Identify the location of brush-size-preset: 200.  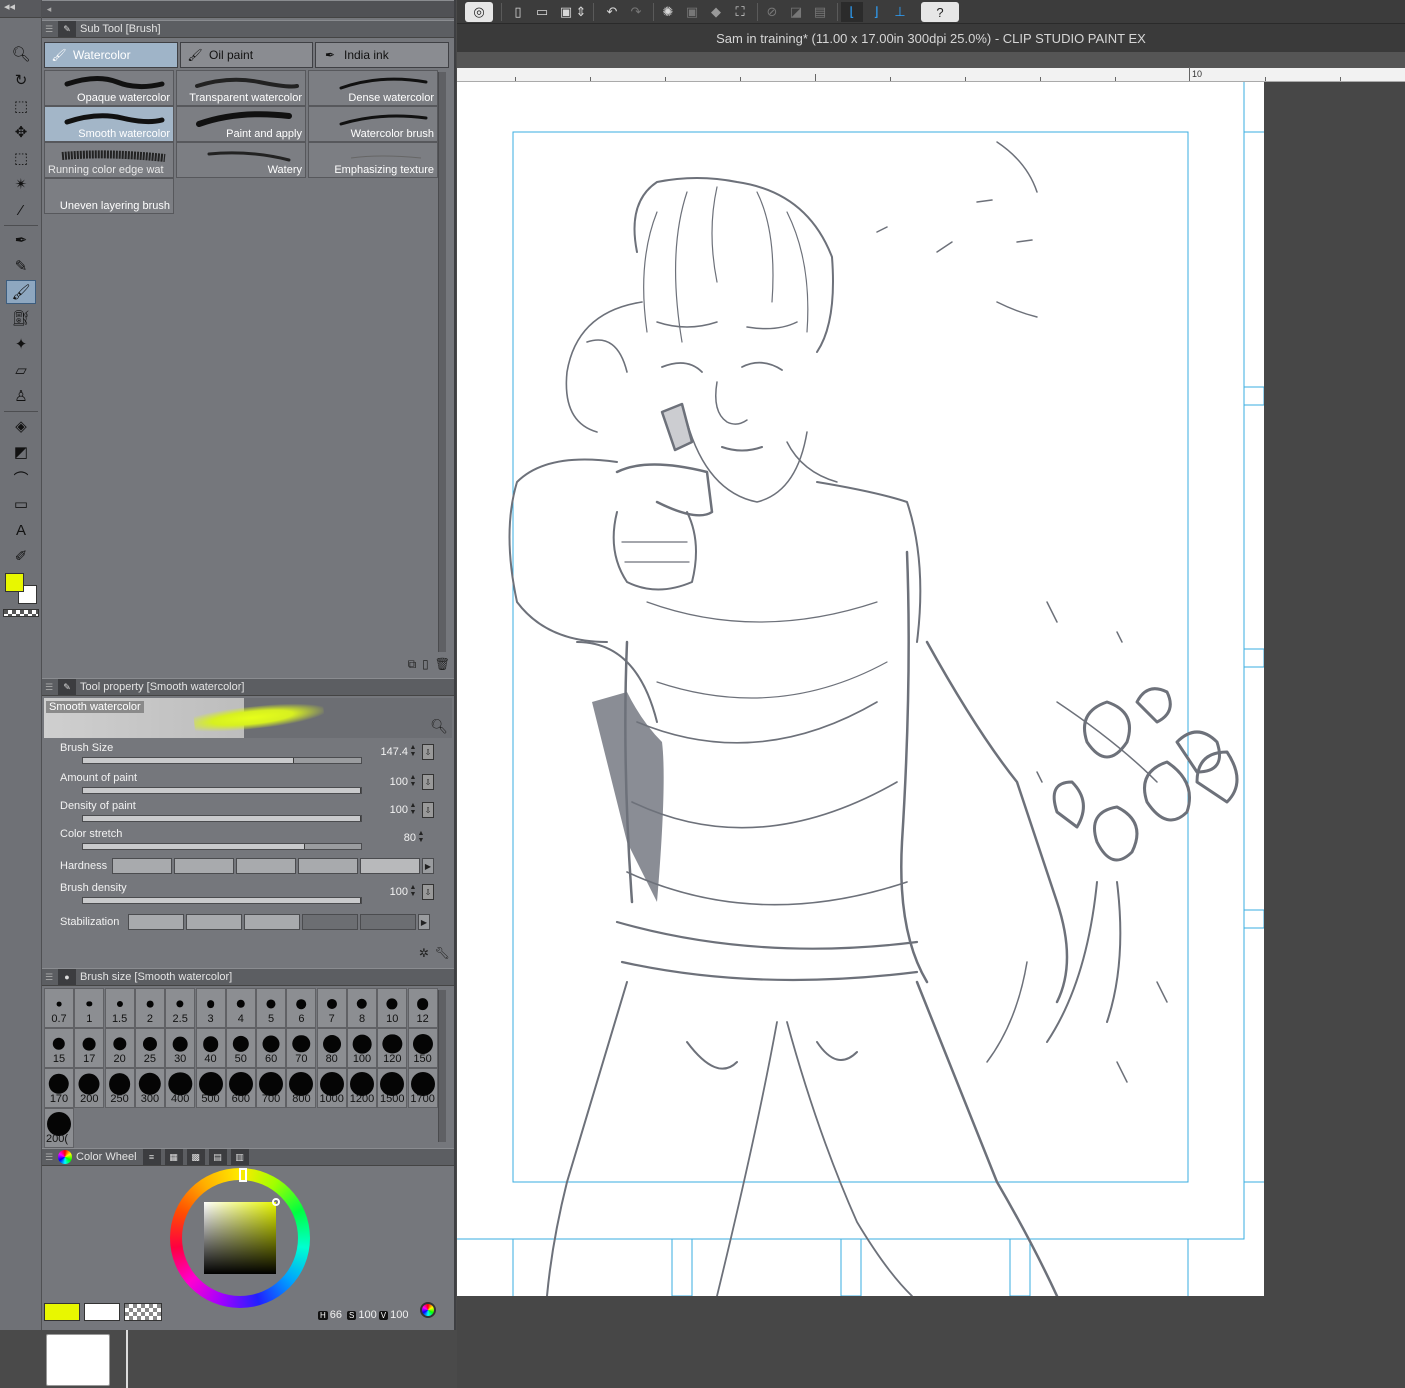
(89, 1088).